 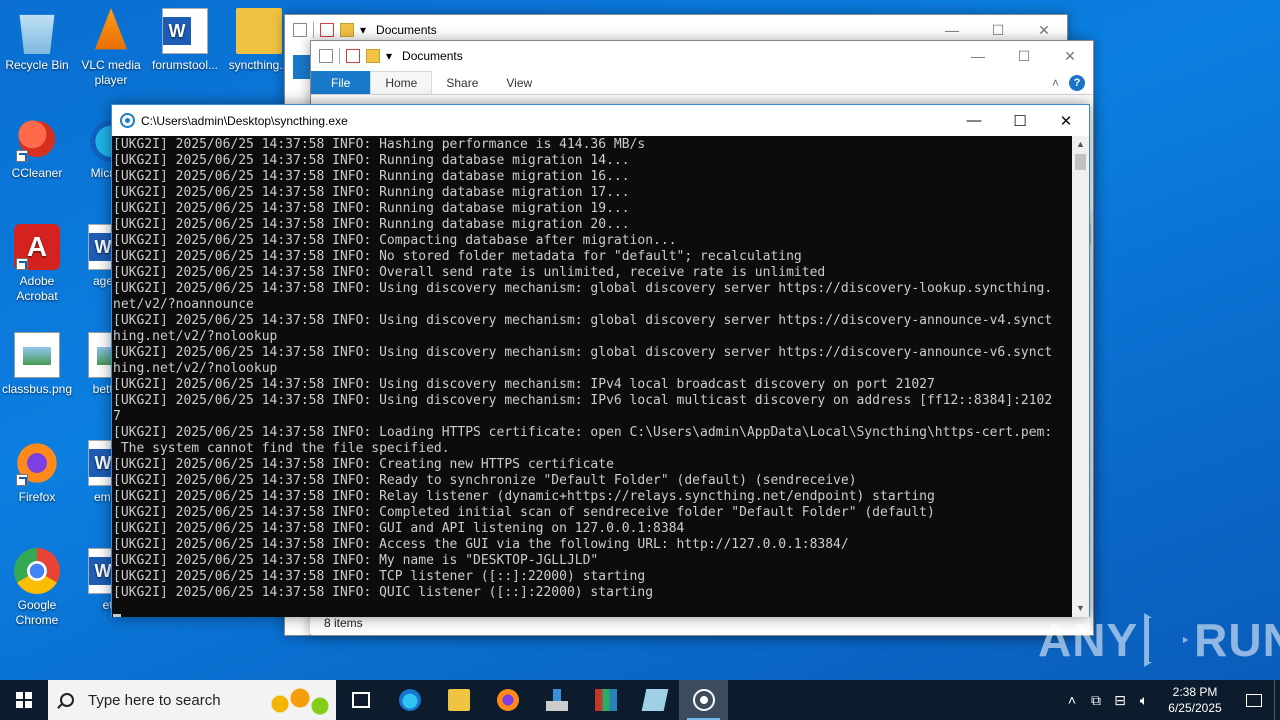 I want to click on tab-share: Share, so click(x=462, y=82).